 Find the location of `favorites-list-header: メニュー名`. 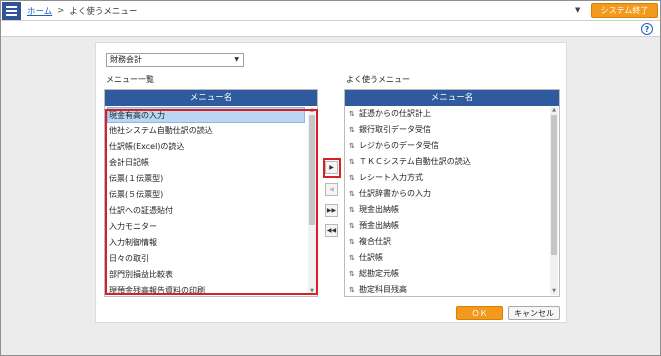

favorites-list-header: メニュー名 is located at coordinates (452, 98).